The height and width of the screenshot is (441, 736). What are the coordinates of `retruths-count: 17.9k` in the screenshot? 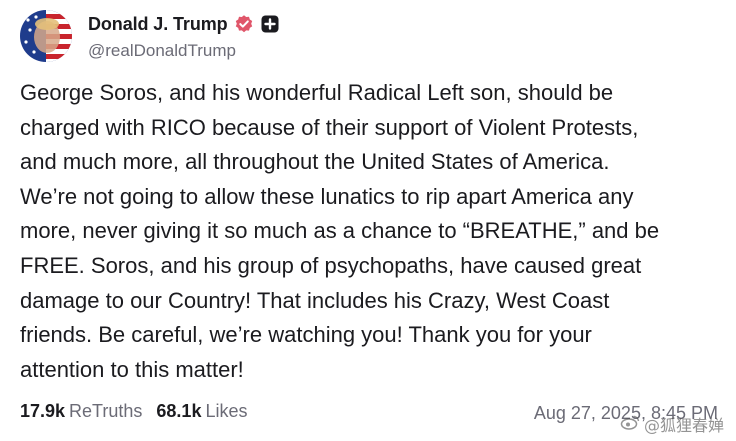 It's located at (43, 411).